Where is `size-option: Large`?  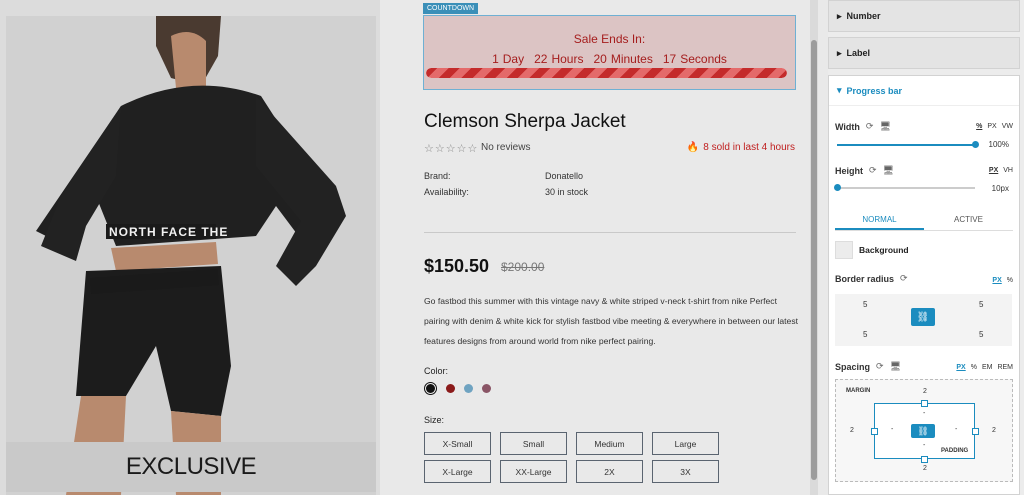
size-option: Large is located at coordinates (685, 443).